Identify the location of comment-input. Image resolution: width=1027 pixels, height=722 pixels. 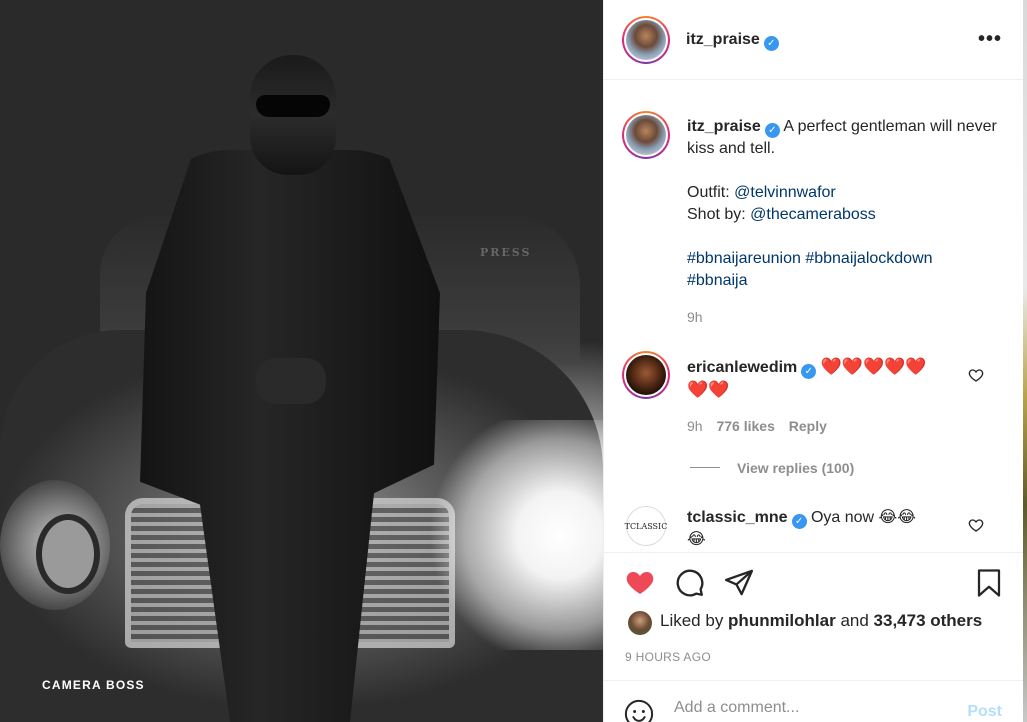
(814, 708).